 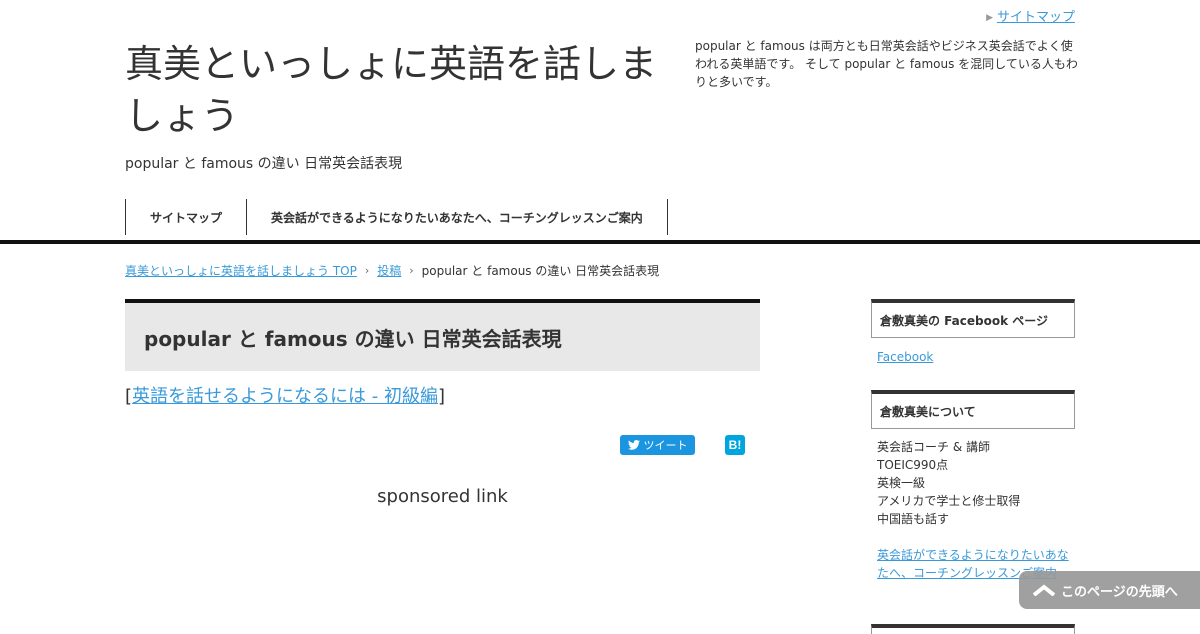 What do you see at coordinates (600, 242) in the screenshot?
I see `header-divider` at bounding box center [600, 242].